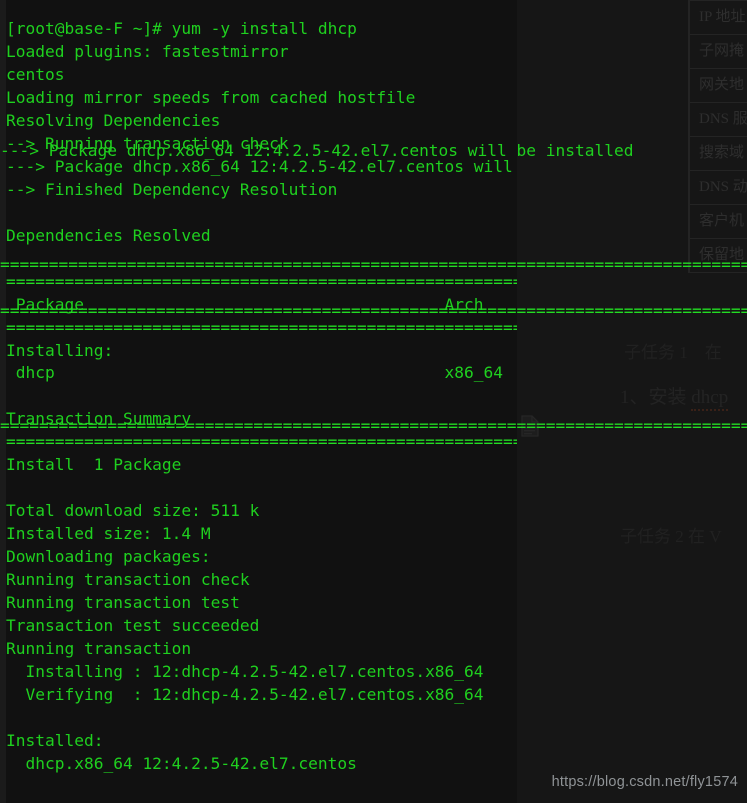  I want to click on document-subtask-1-heading: 子任务 1 在, so click(673, 352).